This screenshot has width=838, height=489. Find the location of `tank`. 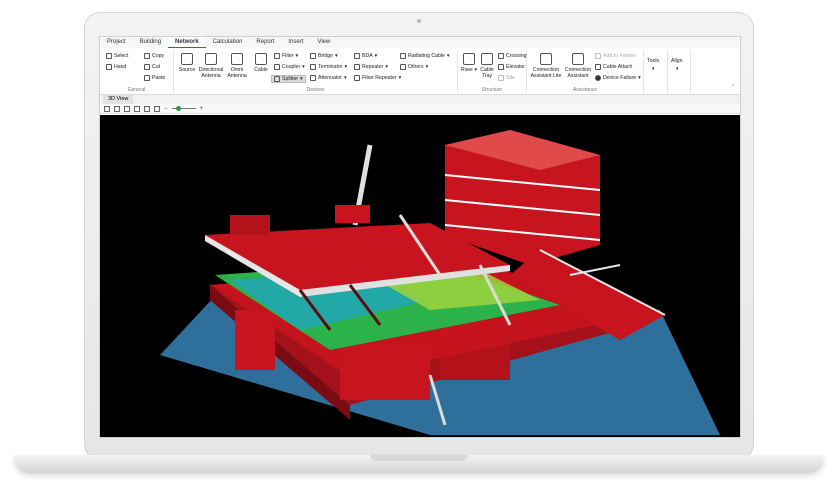

tank is located at coordinates (250, 225).